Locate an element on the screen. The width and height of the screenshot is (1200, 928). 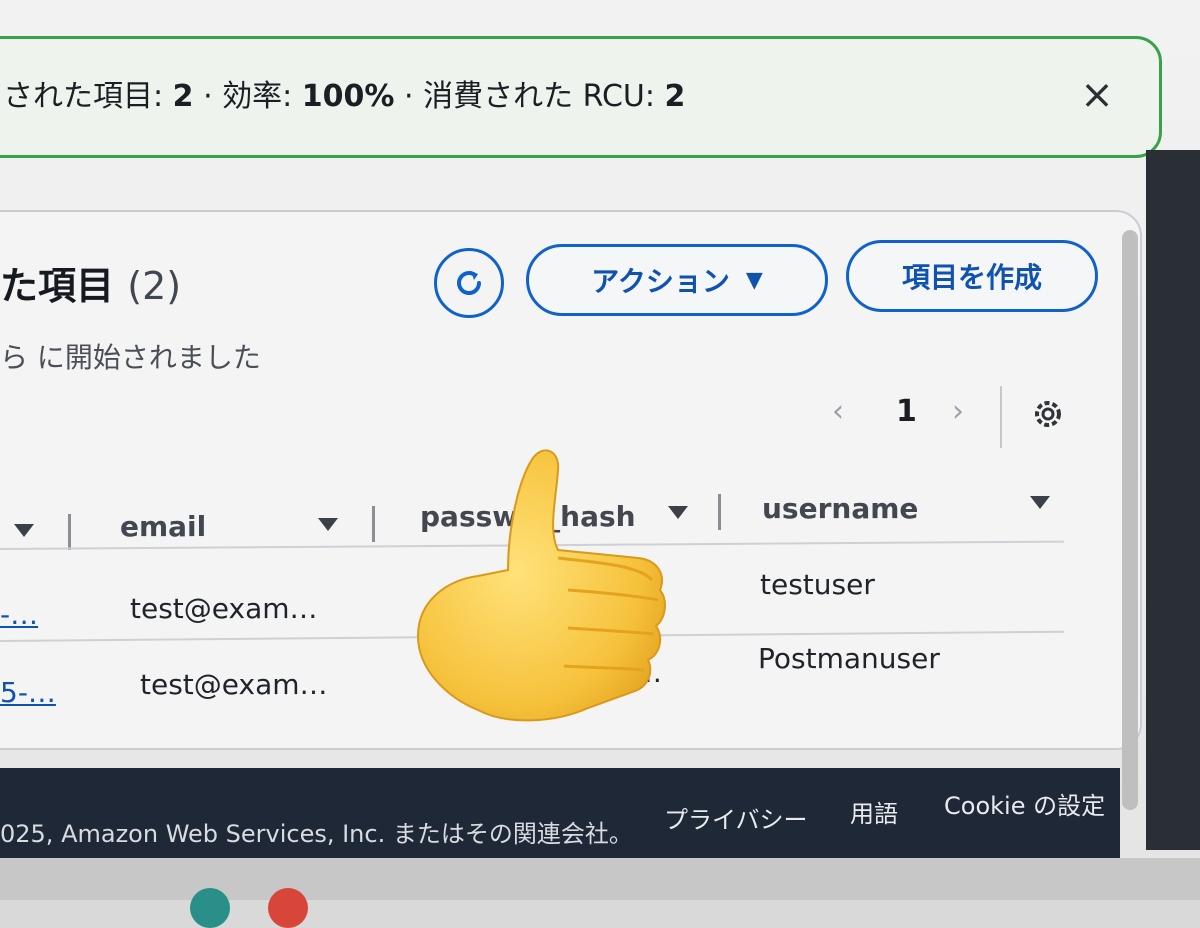
column-header-username: username is located at coordinates (840, 508).